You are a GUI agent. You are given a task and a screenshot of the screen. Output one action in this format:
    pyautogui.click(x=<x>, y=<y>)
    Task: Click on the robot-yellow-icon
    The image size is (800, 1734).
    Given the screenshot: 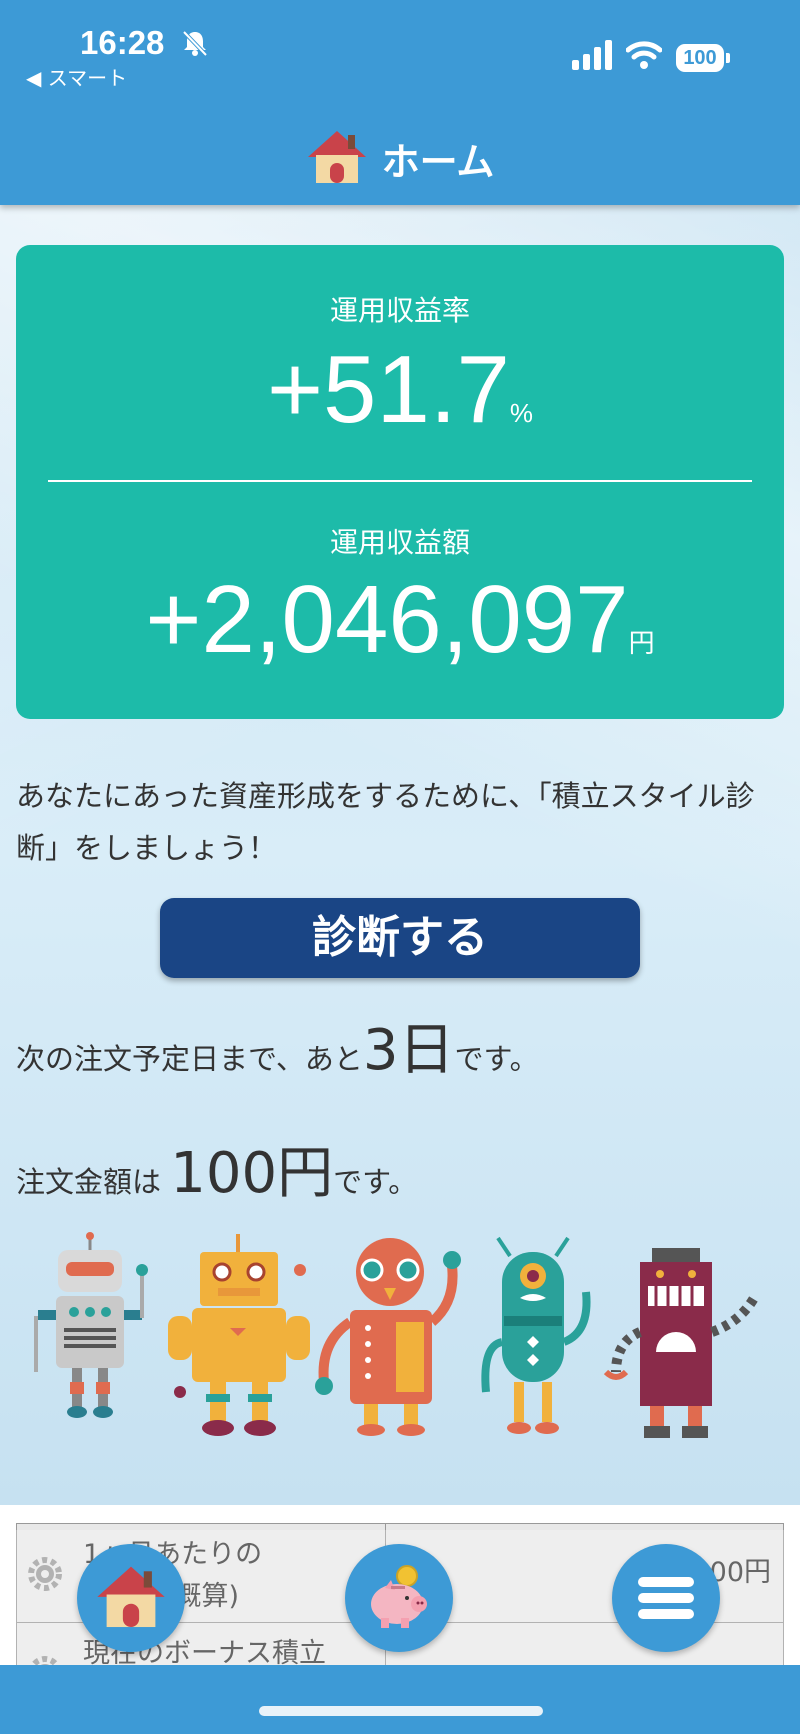 What is the action you would take?
    pyautogui.click(x=239, y=1335)
    